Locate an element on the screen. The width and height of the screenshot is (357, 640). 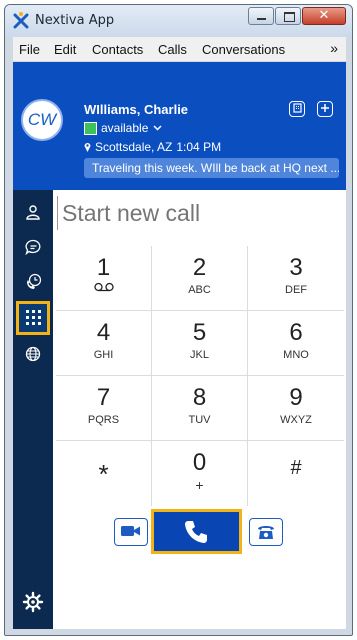
key-2: 2 ABC is located at coordinates (200, 278).